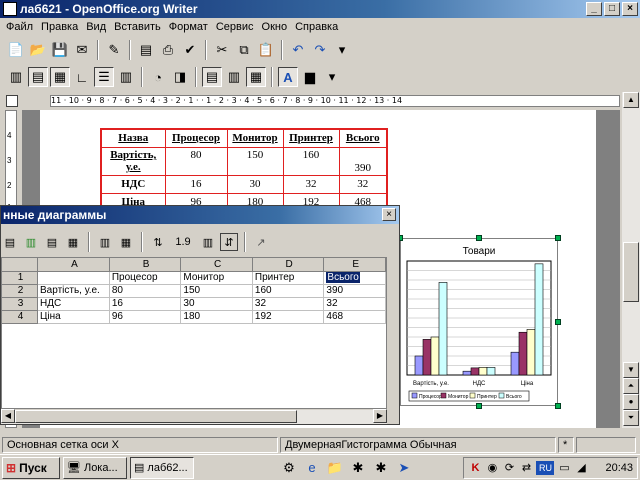 The width and height of the screenshot is (640, 480). What do you see at coordinates (114, 50) in the screenshot?
I see `edit-file-icon: ✎` at bounding box center [114, 50].